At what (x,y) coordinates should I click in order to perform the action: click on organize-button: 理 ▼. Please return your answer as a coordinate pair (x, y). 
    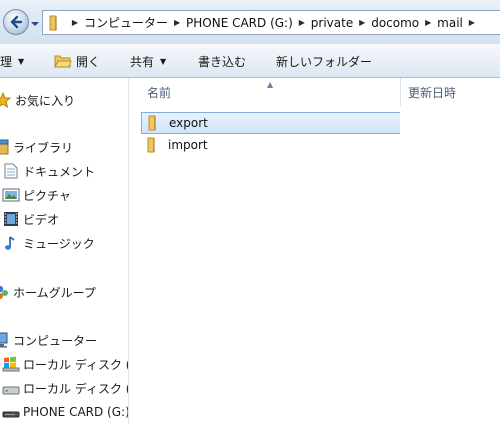
    Looking at the image, I should click on (12, 61).